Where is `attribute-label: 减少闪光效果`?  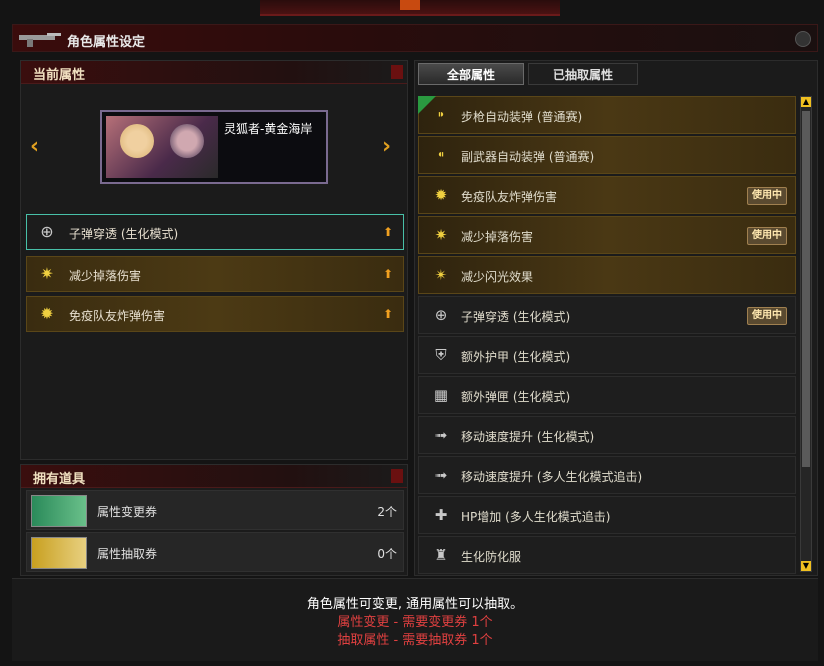 attribute-label: 减少闪光效果 is located at coordinates (497, 277).